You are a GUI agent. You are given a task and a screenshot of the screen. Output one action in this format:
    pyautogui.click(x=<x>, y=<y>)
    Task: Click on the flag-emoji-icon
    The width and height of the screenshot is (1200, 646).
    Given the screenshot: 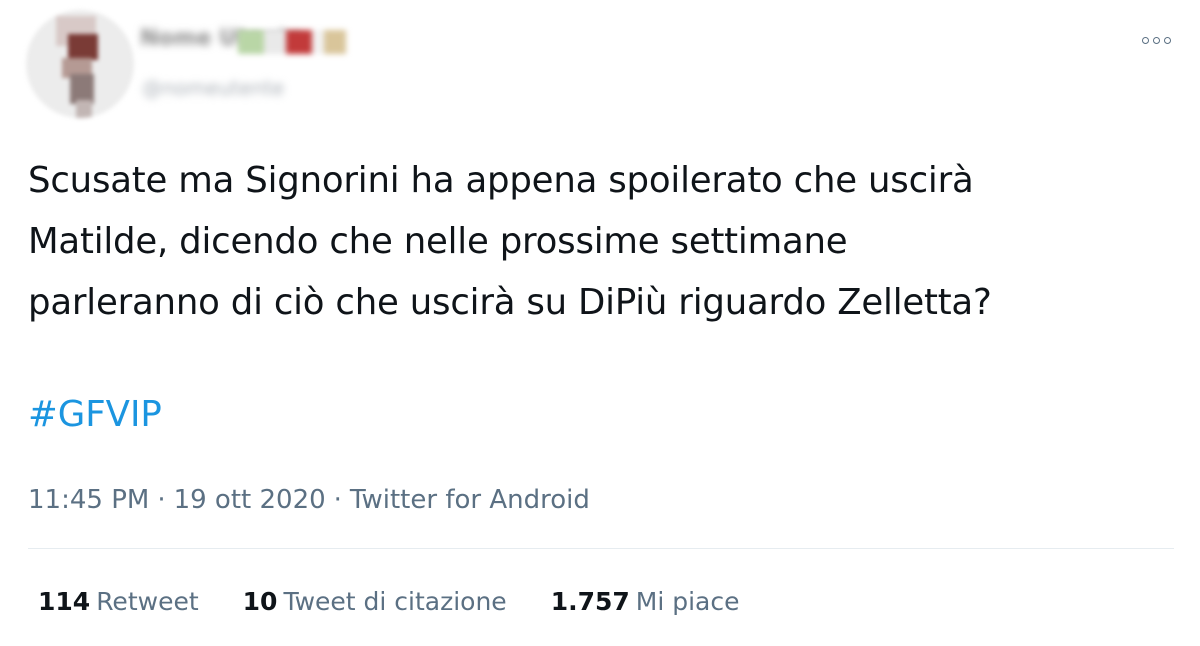 What is the action you would take?
    pyautogui.click(x=298, y=42)
    